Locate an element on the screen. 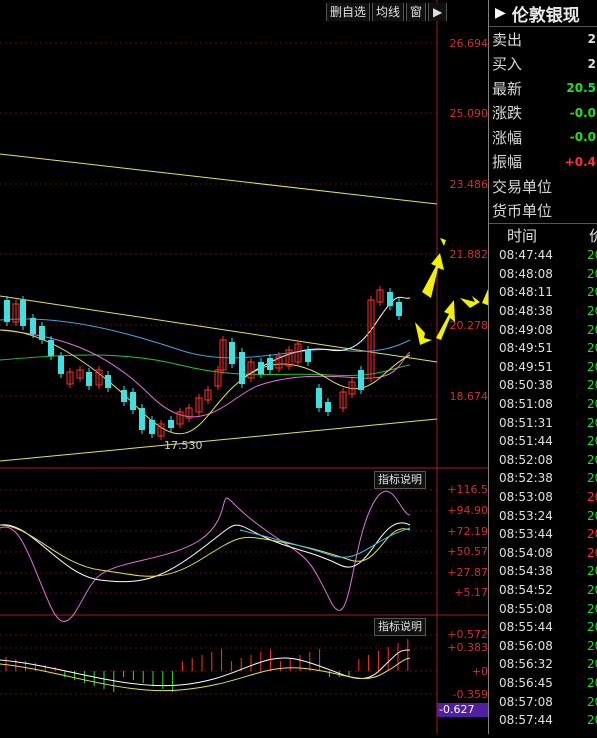 This screenshot has width=597, height=738. tick-row: 08:53:08 20 is located at coordinates (543, 497).